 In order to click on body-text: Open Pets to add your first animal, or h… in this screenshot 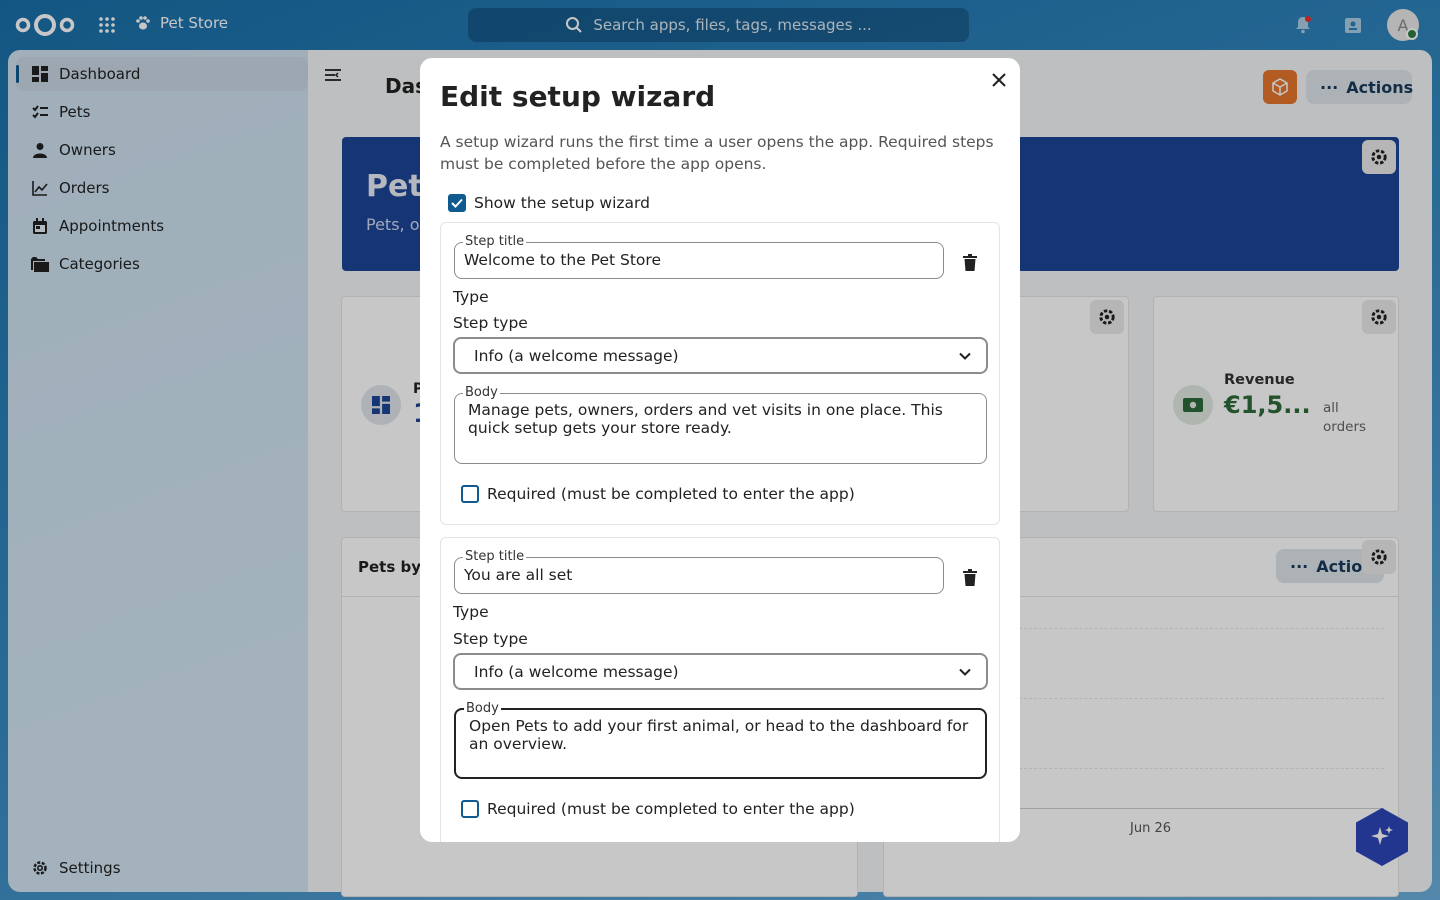, I will do `click(724, 735)`.